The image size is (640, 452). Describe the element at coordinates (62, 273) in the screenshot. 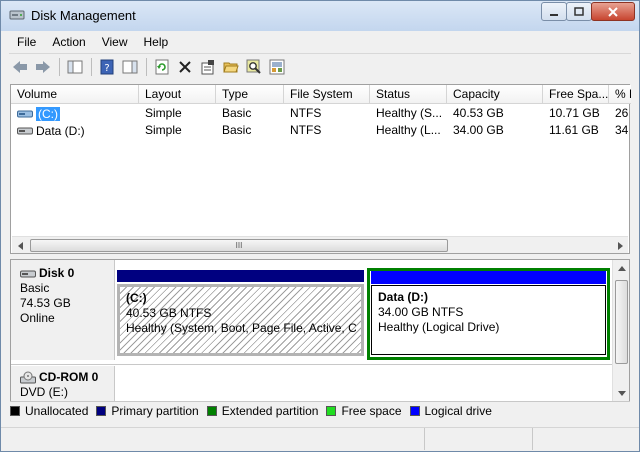

I see `disk-0-name-row: Disk 0` at that location.